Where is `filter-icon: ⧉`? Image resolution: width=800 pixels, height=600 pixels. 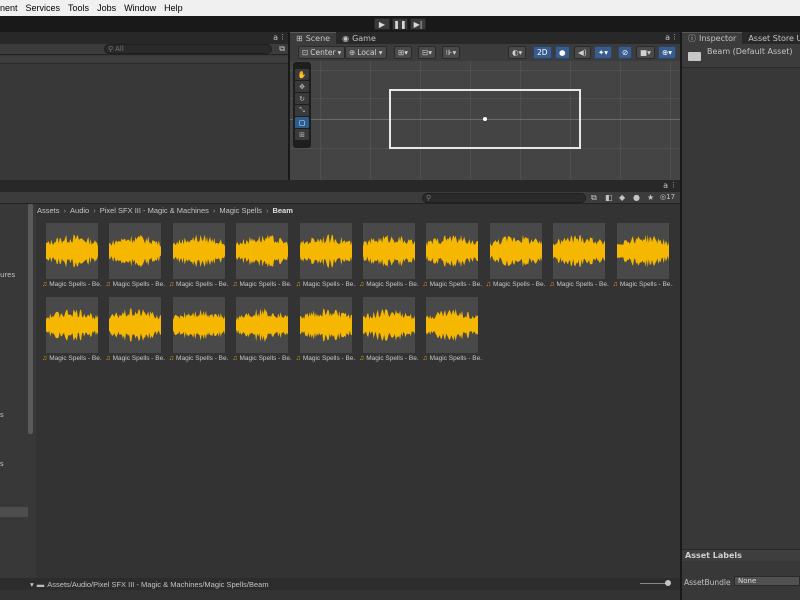
filter-icon: ⧉ is located at coordinates (282, 49).